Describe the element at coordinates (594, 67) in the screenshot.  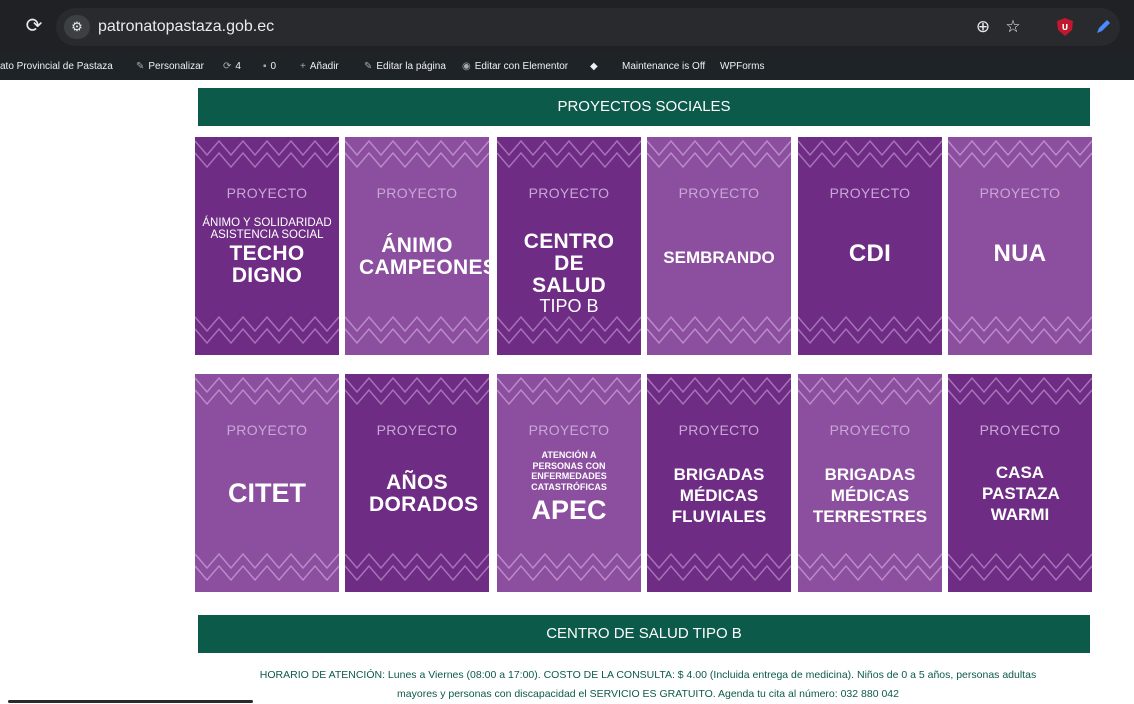
I see `maintenance-diamond-icon: ◆` at that location.